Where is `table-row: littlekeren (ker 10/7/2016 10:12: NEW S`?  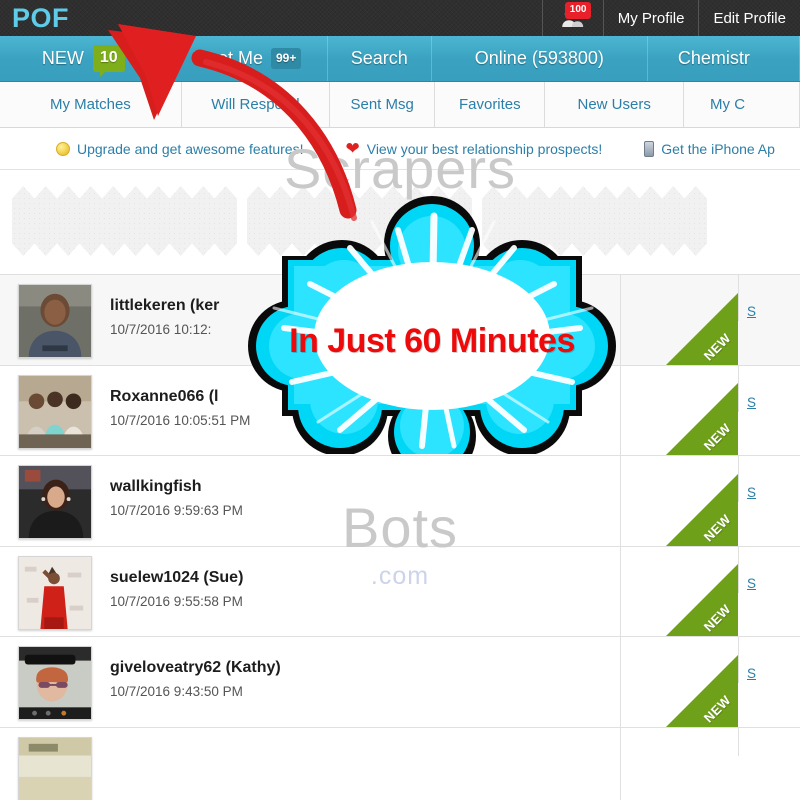 table-row: littlekeren (ker 10/7/2016 10:12: NEW S is located at coordinates (400, 320).